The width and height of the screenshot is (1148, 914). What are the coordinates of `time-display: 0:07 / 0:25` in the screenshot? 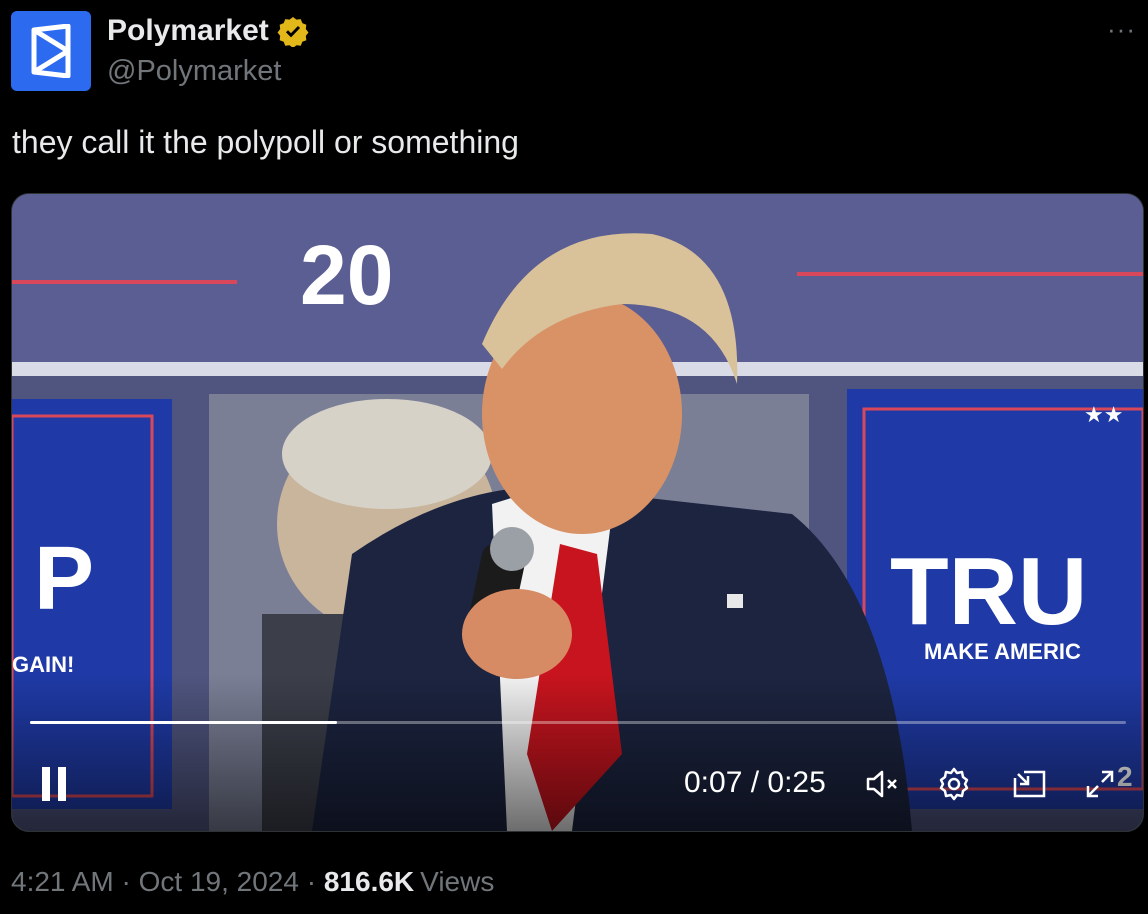 It's located at (755, 782).